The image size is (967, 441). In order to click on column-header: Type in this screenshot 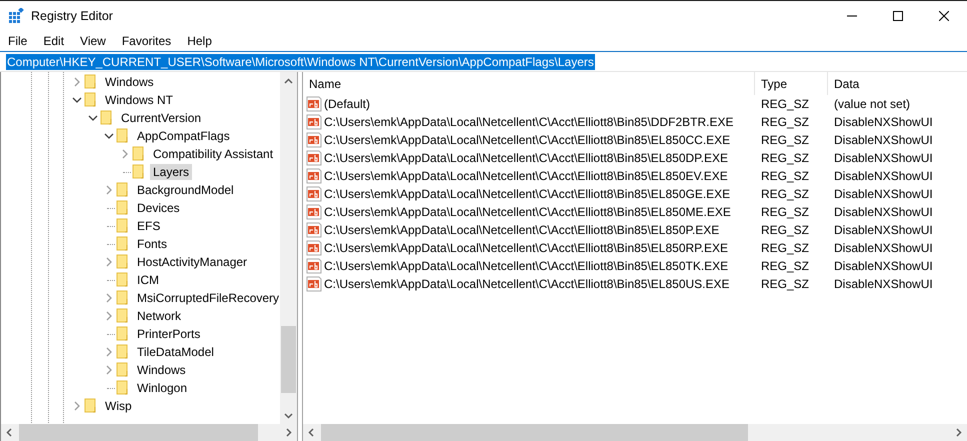, I will do `click(791, 83)`.